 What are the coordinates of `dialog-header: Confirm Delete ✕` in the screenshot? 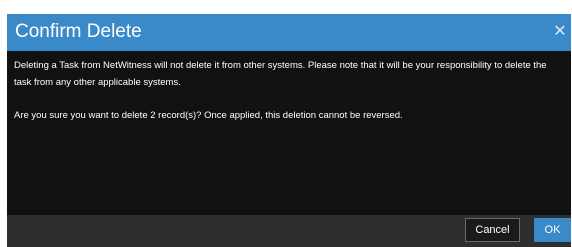 It's located at (289, 32).